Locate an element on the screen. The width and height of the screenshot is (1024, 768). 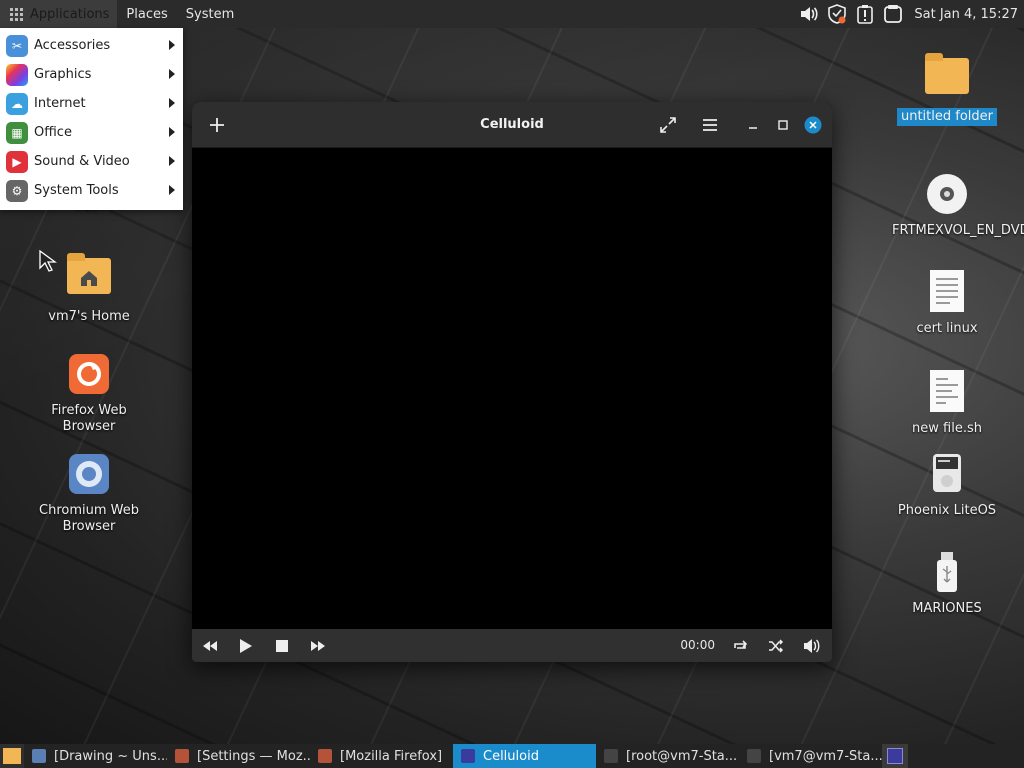
volume-icon is located at coordinates (809, 14).